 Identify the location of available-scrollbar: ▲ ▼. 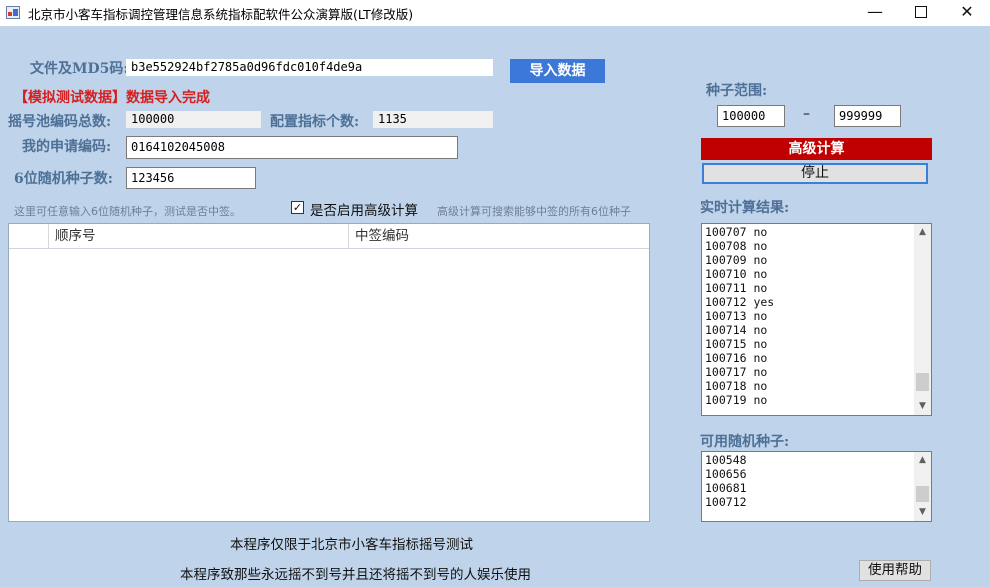
(922, 486).